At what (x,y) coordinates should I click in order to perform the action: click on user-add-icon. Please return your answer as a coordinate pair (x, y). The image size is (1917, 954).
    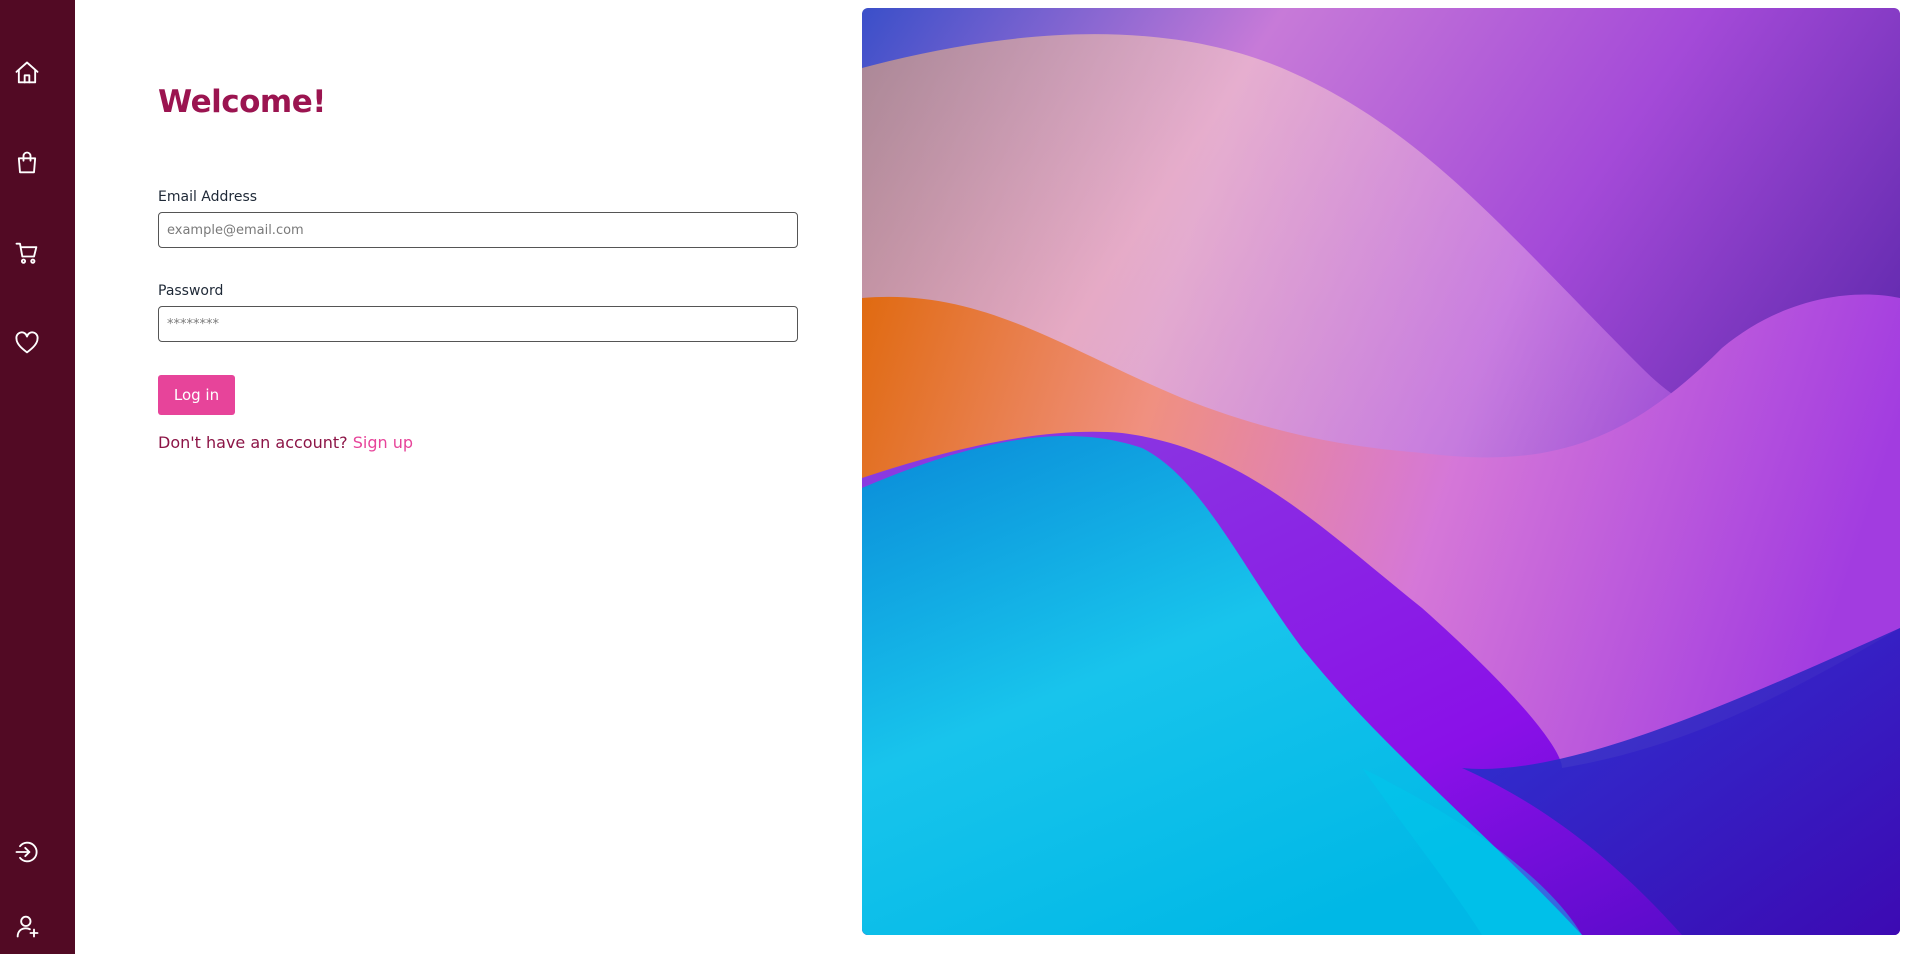
    Looking at the image, I should click on (27, 926).